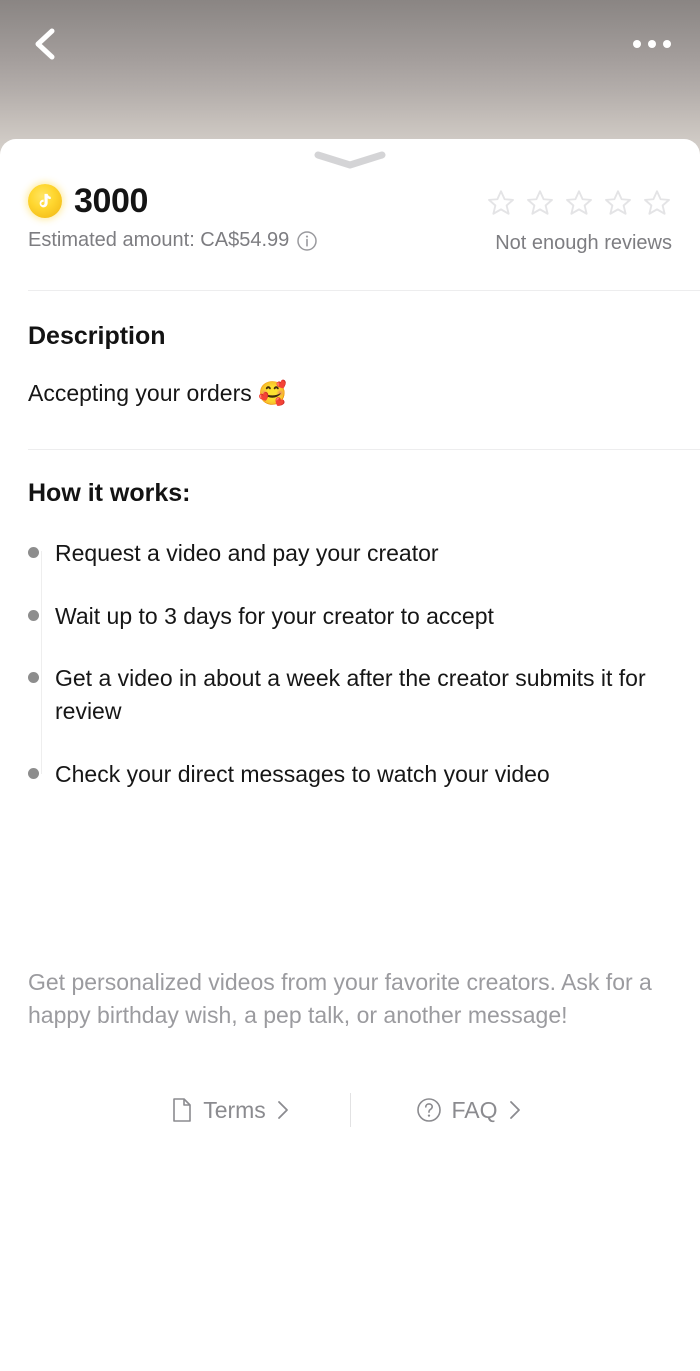 The height and width of the screenshot is (1371, 700). I want to click on tiktok-coin-icon, so click(45, 201).